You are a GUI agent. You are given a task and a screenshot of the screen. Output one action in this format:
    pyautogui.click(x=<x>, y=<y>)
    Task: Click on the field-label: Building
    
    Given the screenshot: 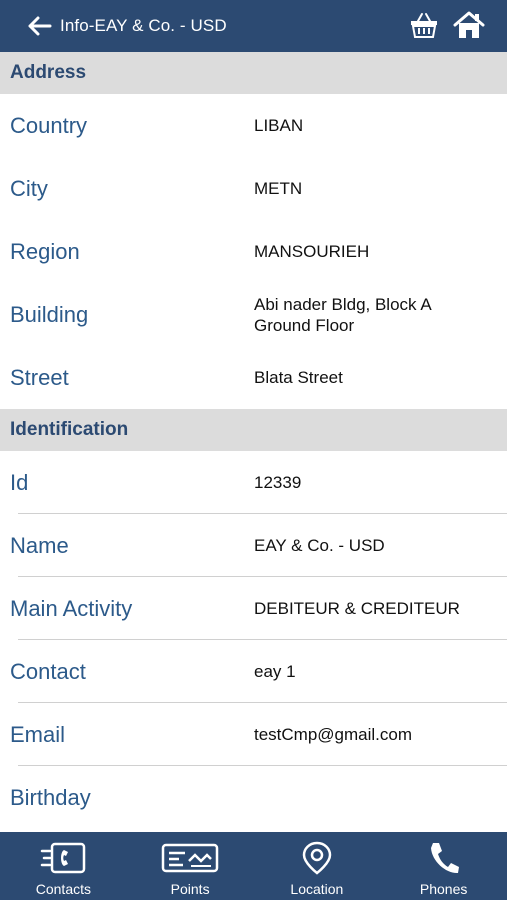 What is the action you would take?
    pyautogui.click(x=49, y=314)
    